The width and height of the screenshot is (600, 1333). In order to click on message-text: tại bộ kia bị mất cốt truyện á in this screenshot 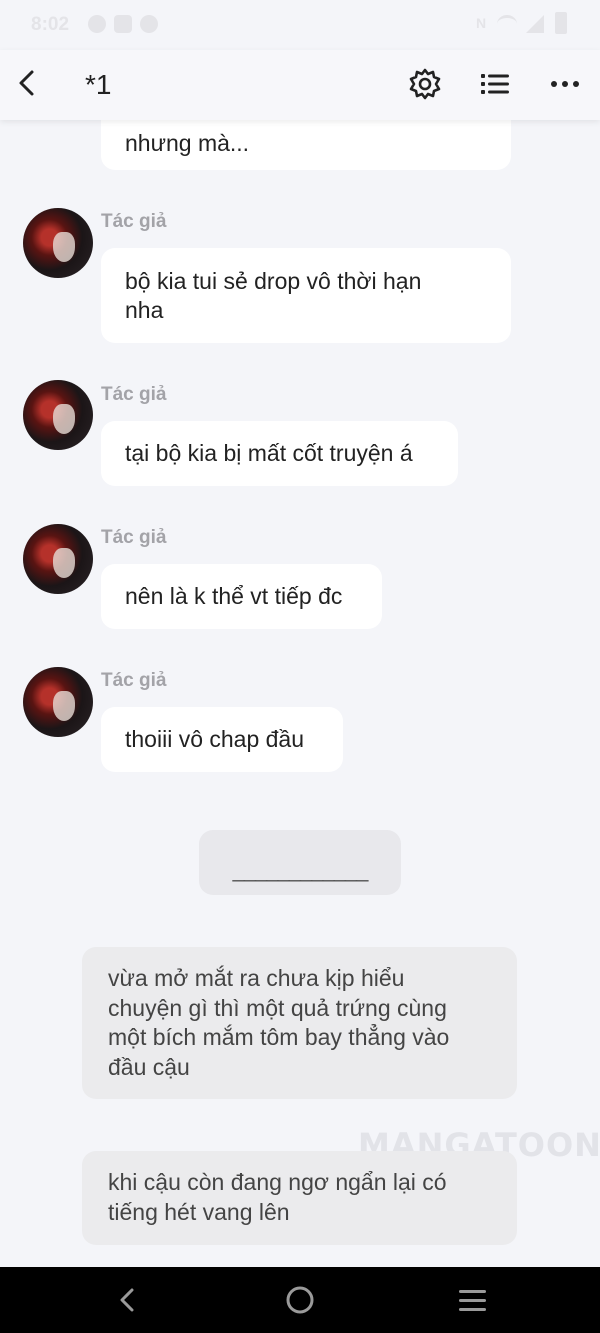, I will do `click(269, 453)`.